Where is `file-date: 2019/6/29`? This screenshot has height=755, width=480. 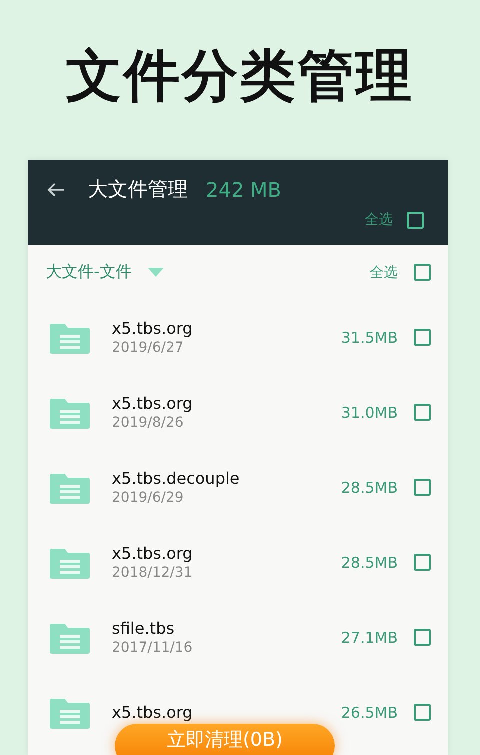
file-date: 2019/6/29 is located at coordinates (148, 498).